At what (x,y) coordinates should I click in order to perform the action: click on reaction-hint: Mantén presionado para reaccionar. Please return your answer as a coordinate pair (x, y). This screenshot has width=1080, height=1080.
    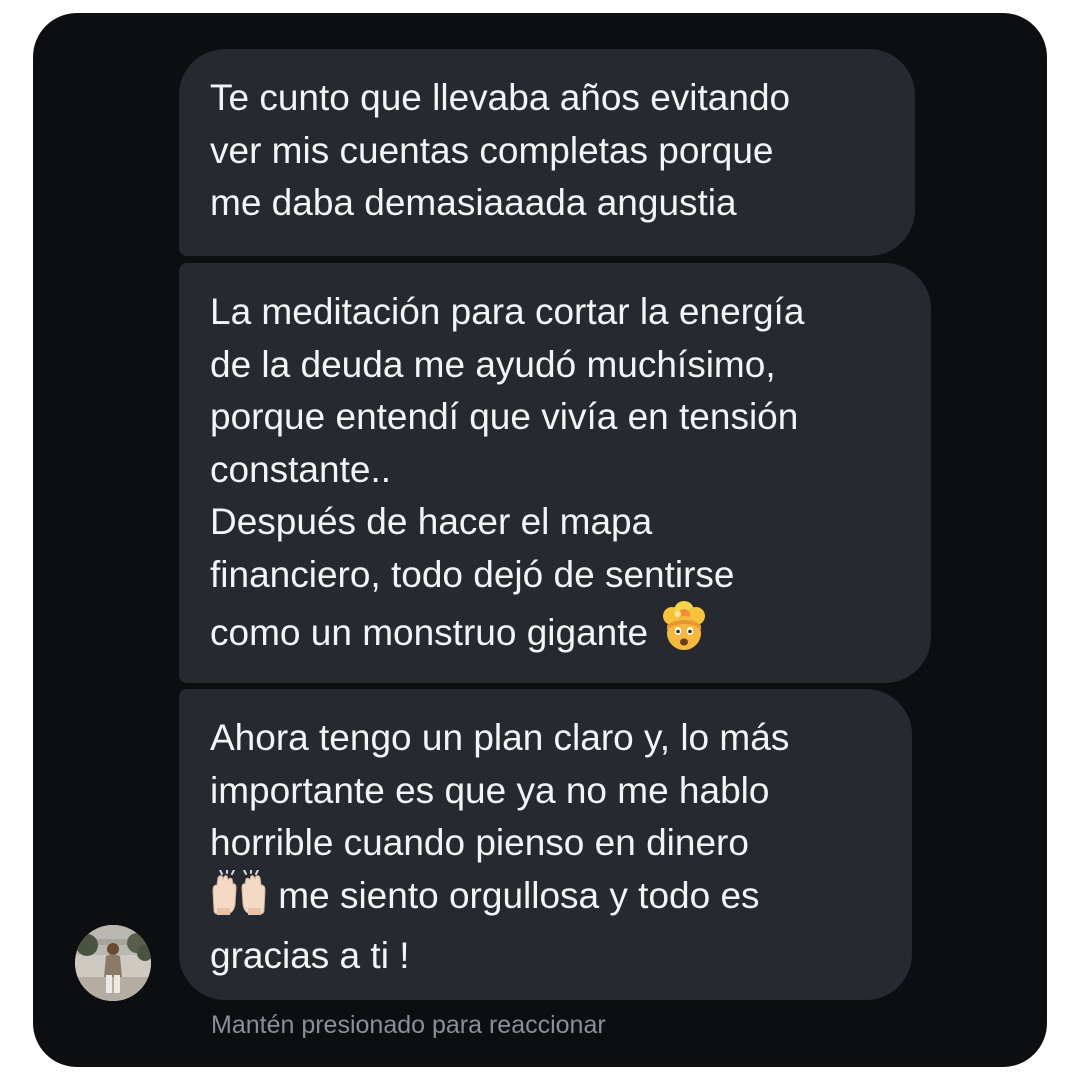
    Looking at the image, I should click on (408, 1025).